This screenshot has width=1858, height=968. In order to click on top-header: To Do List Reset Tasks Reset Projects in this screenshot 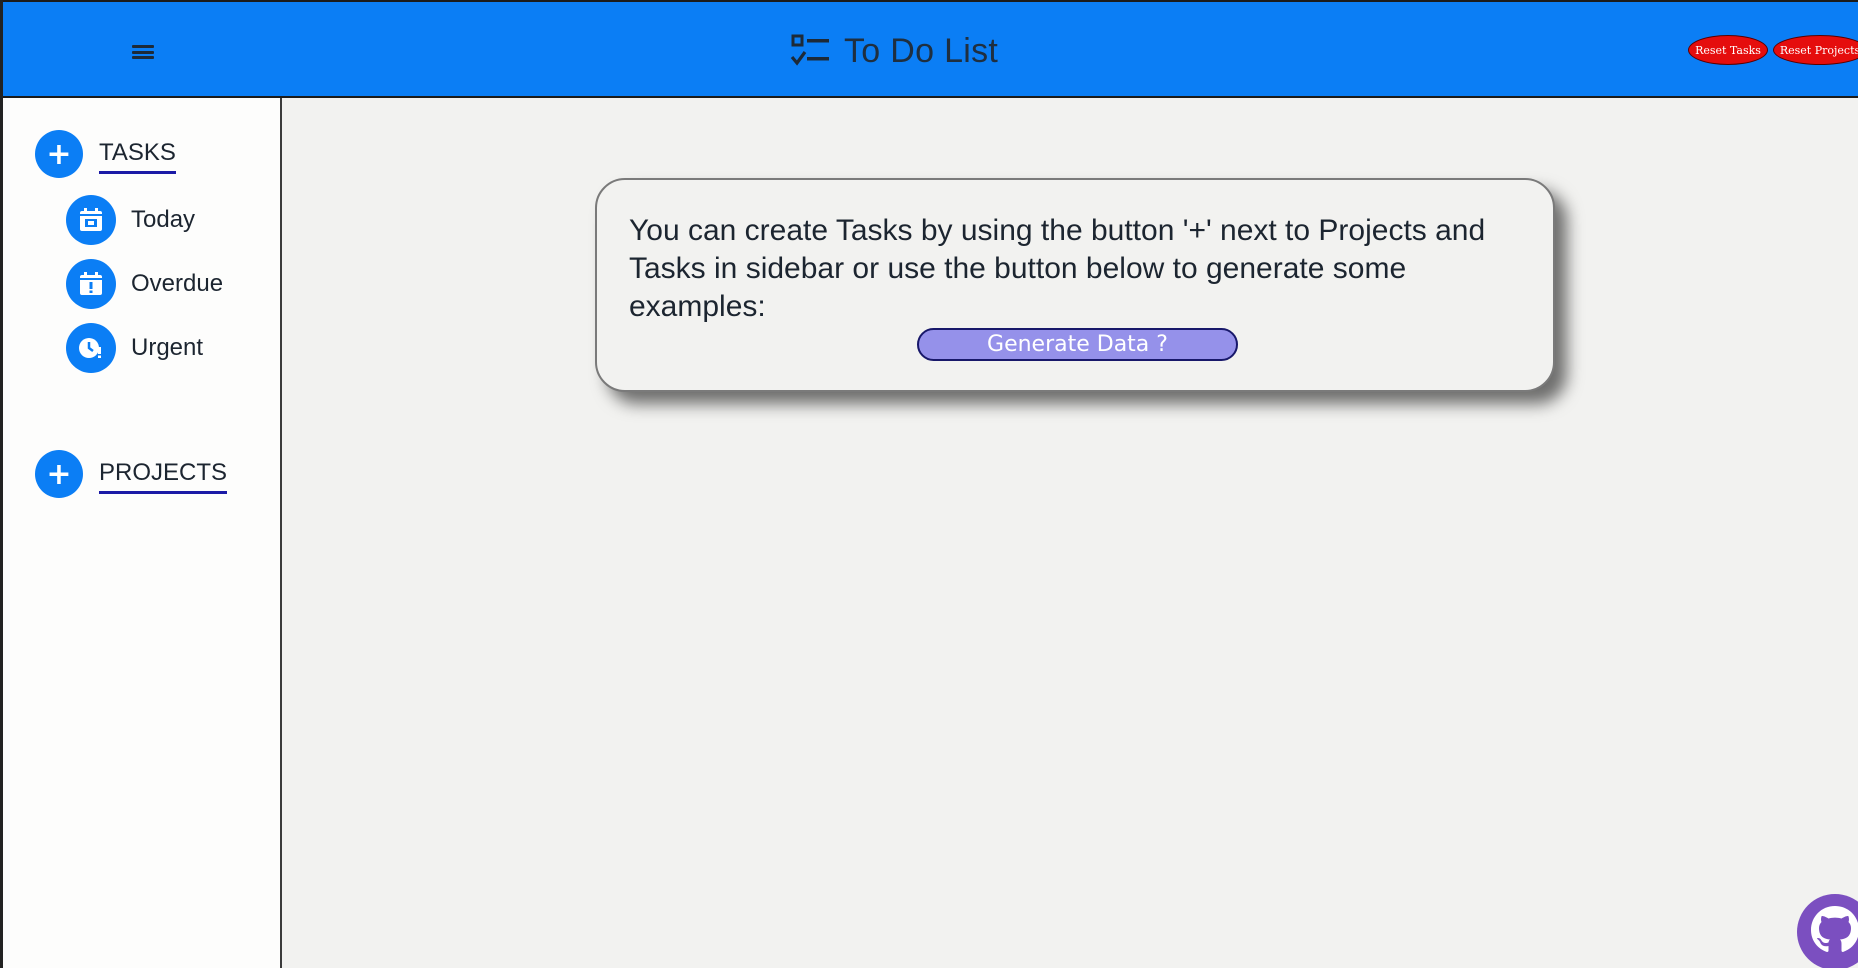, I will do `click(930, 49)`.